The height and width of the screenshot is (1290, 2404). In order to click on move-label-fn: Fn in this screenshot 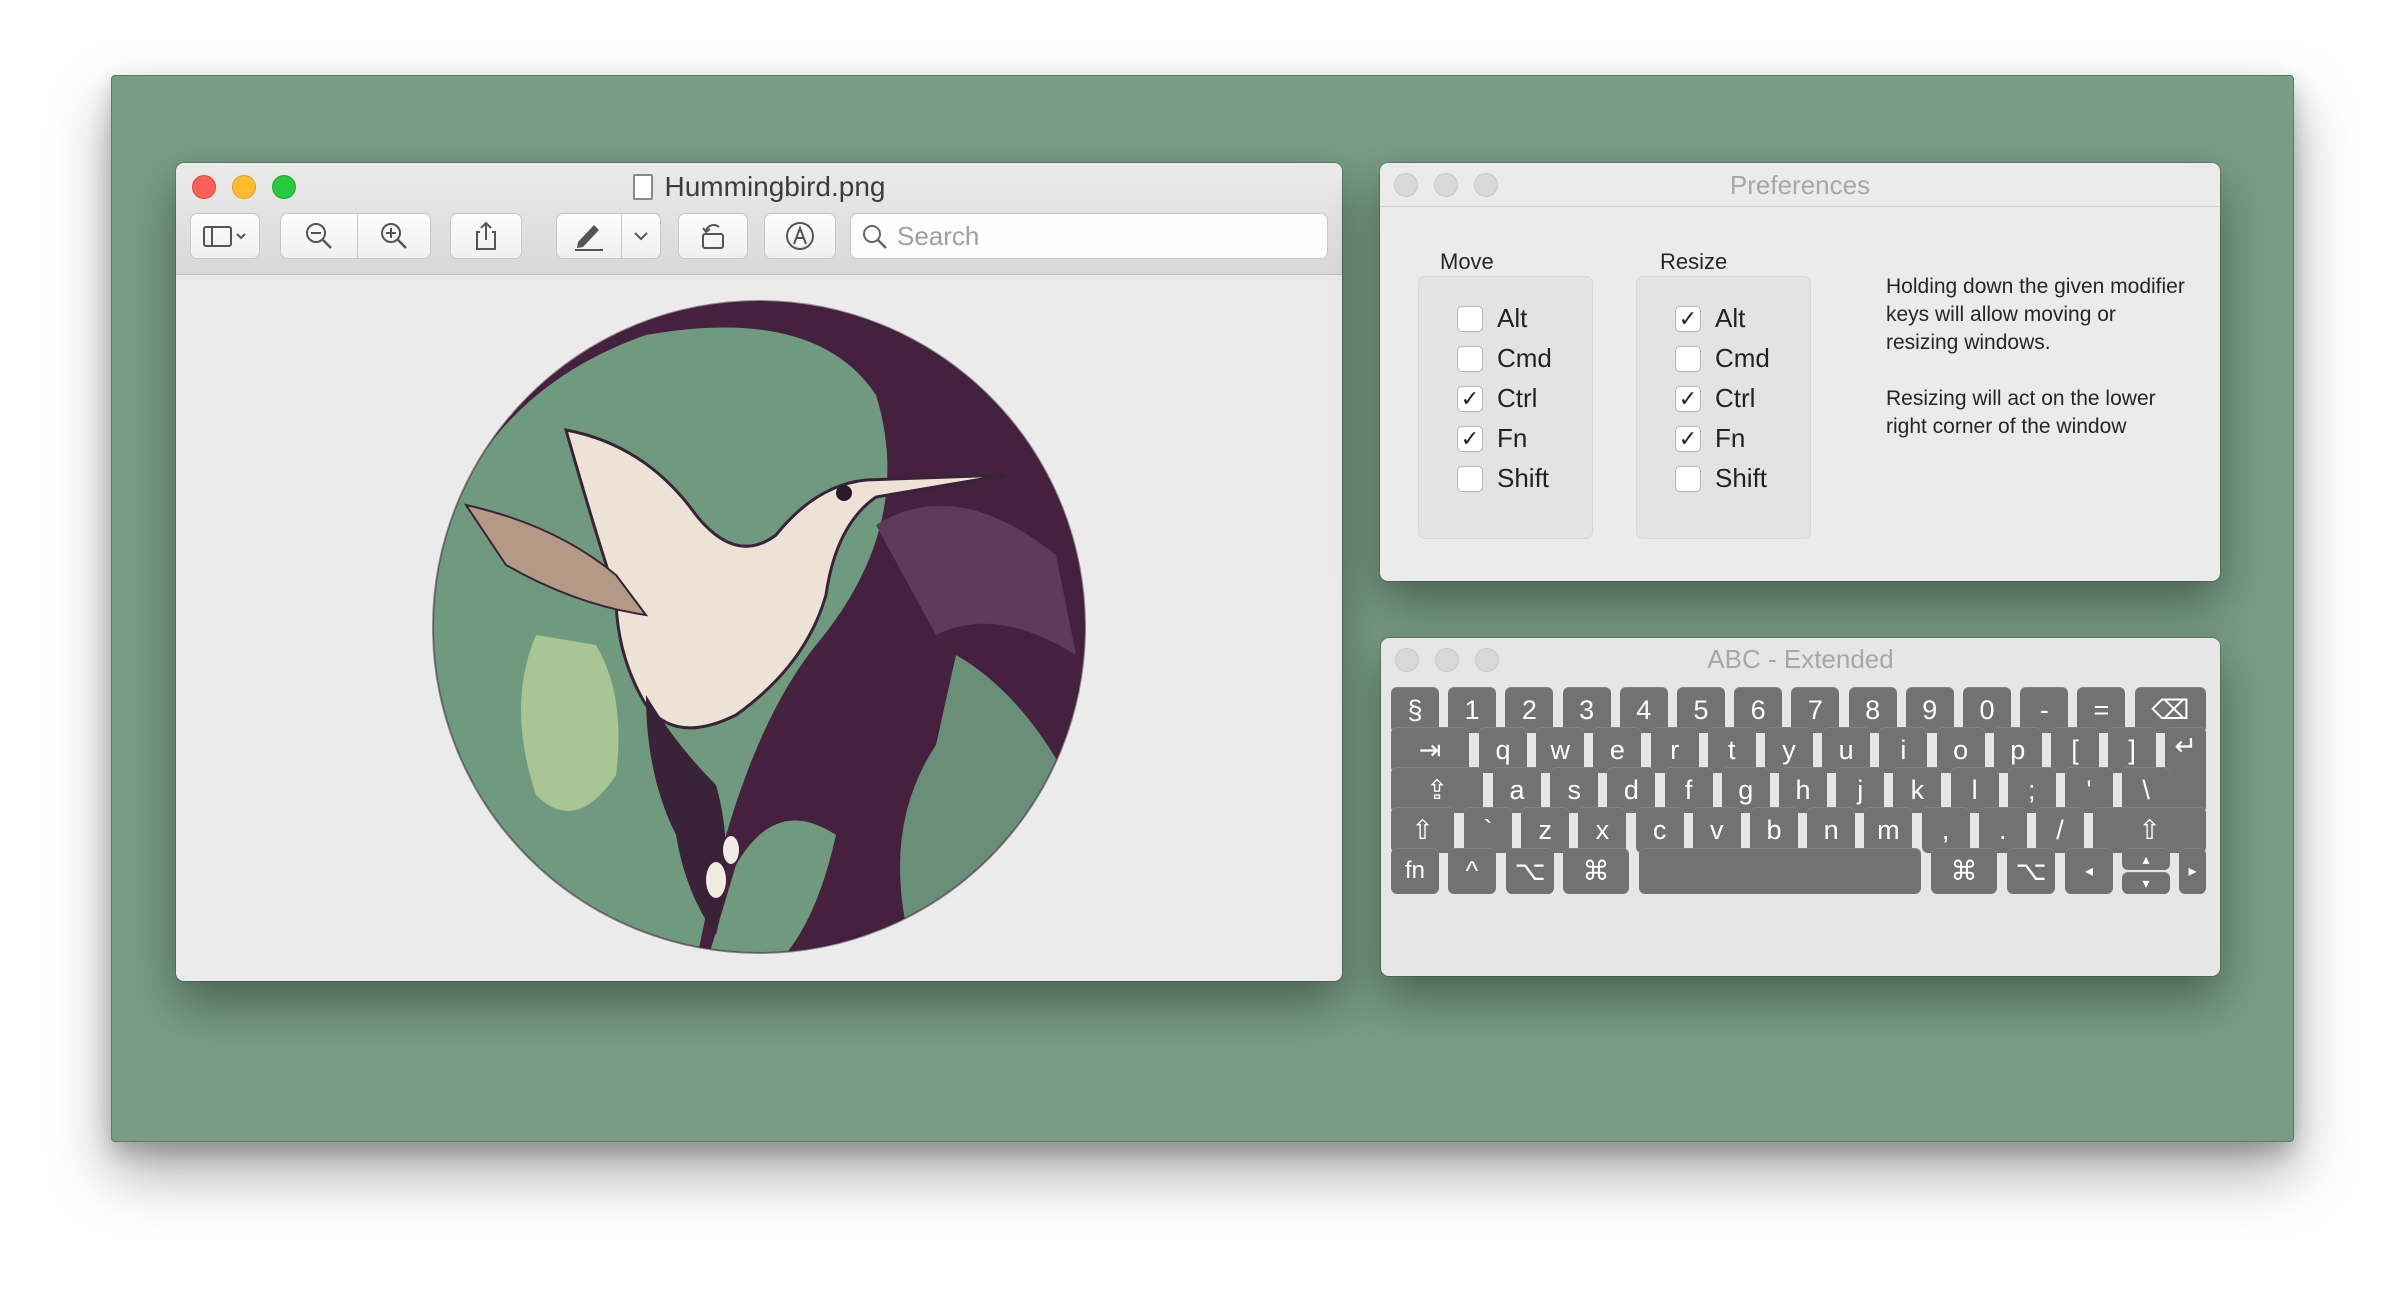, I will do `click(1512, 438)`.